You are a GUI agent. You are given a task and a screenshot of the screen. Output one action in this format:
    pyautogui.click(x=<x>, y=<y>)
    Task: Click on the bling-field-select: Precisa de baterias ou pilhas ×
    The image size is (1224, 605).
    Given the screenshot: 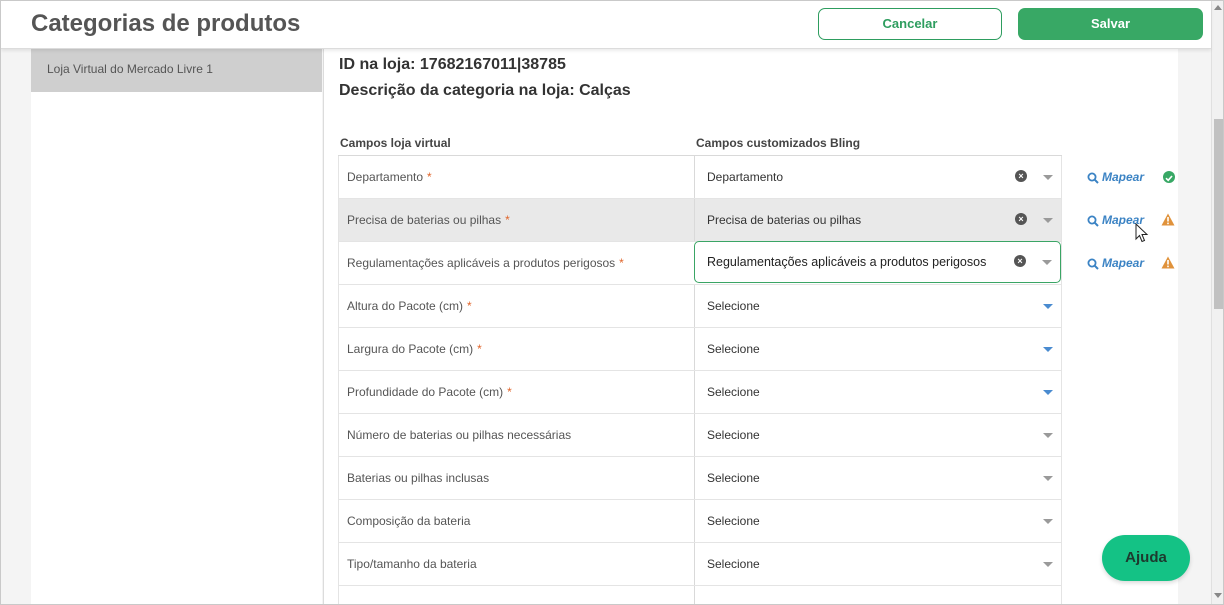 What is the action you would take?
    pyautogui.click(x=878, y=220)
    